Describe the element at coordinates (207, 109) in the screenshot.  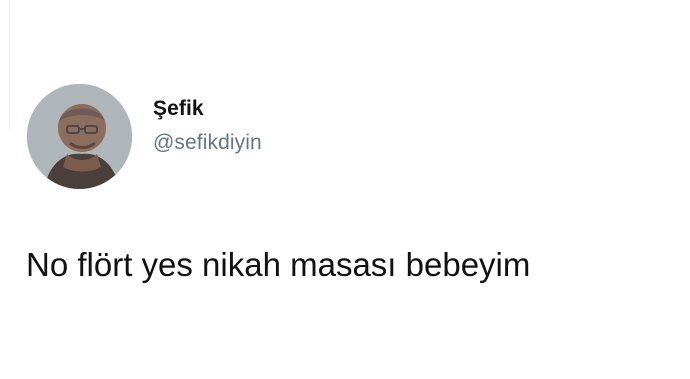
I see `display-name: Şefik` at that location.